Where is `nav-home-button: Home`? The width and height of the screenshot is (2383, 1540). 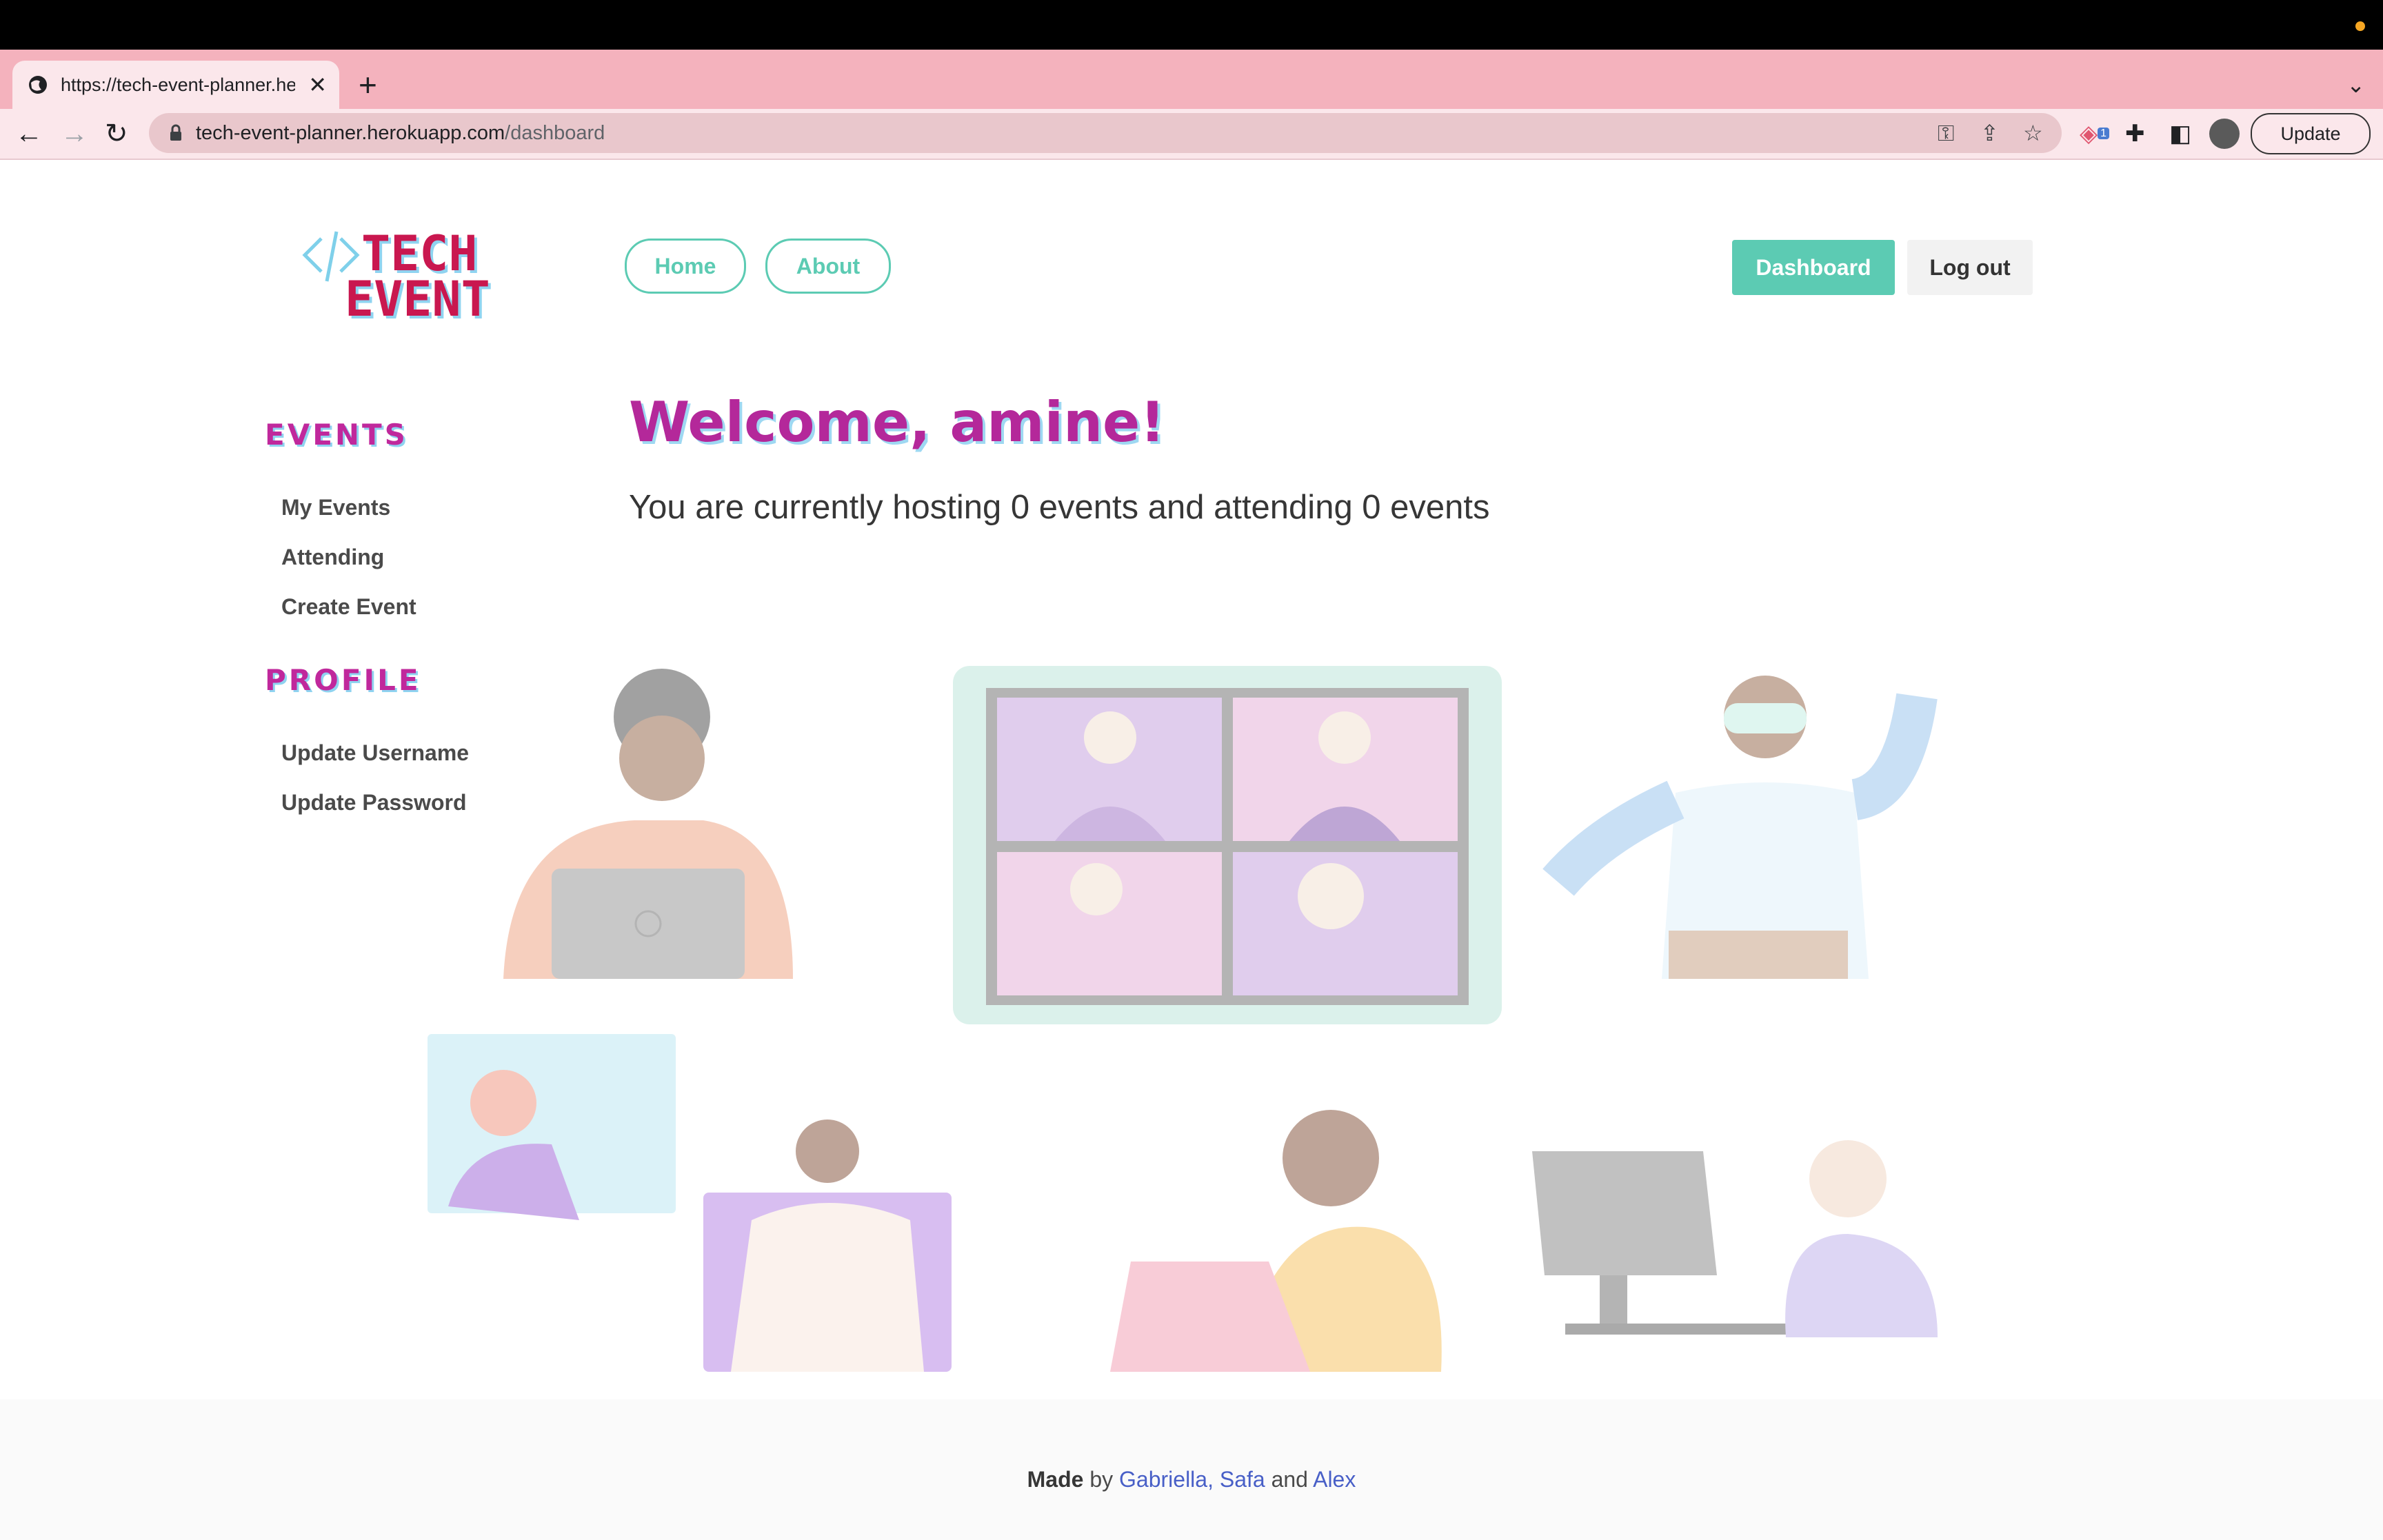 nav-home-button: Home is located at coordinates (685, 267).